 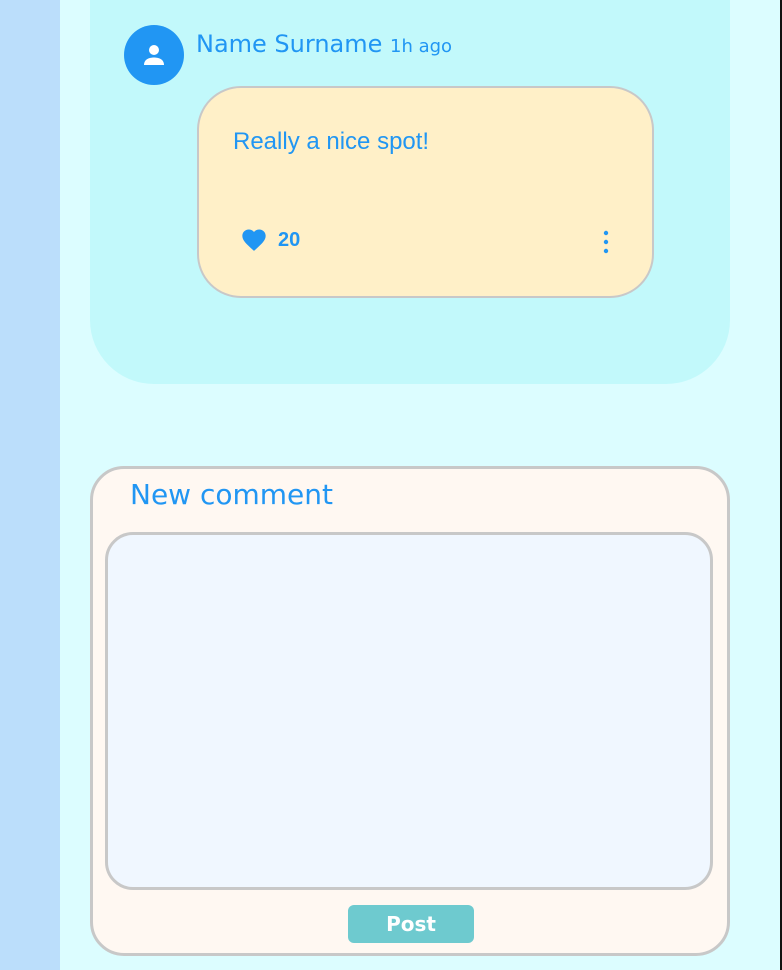 I want to click on more-vertical-icon, so click(x=606, y=242).